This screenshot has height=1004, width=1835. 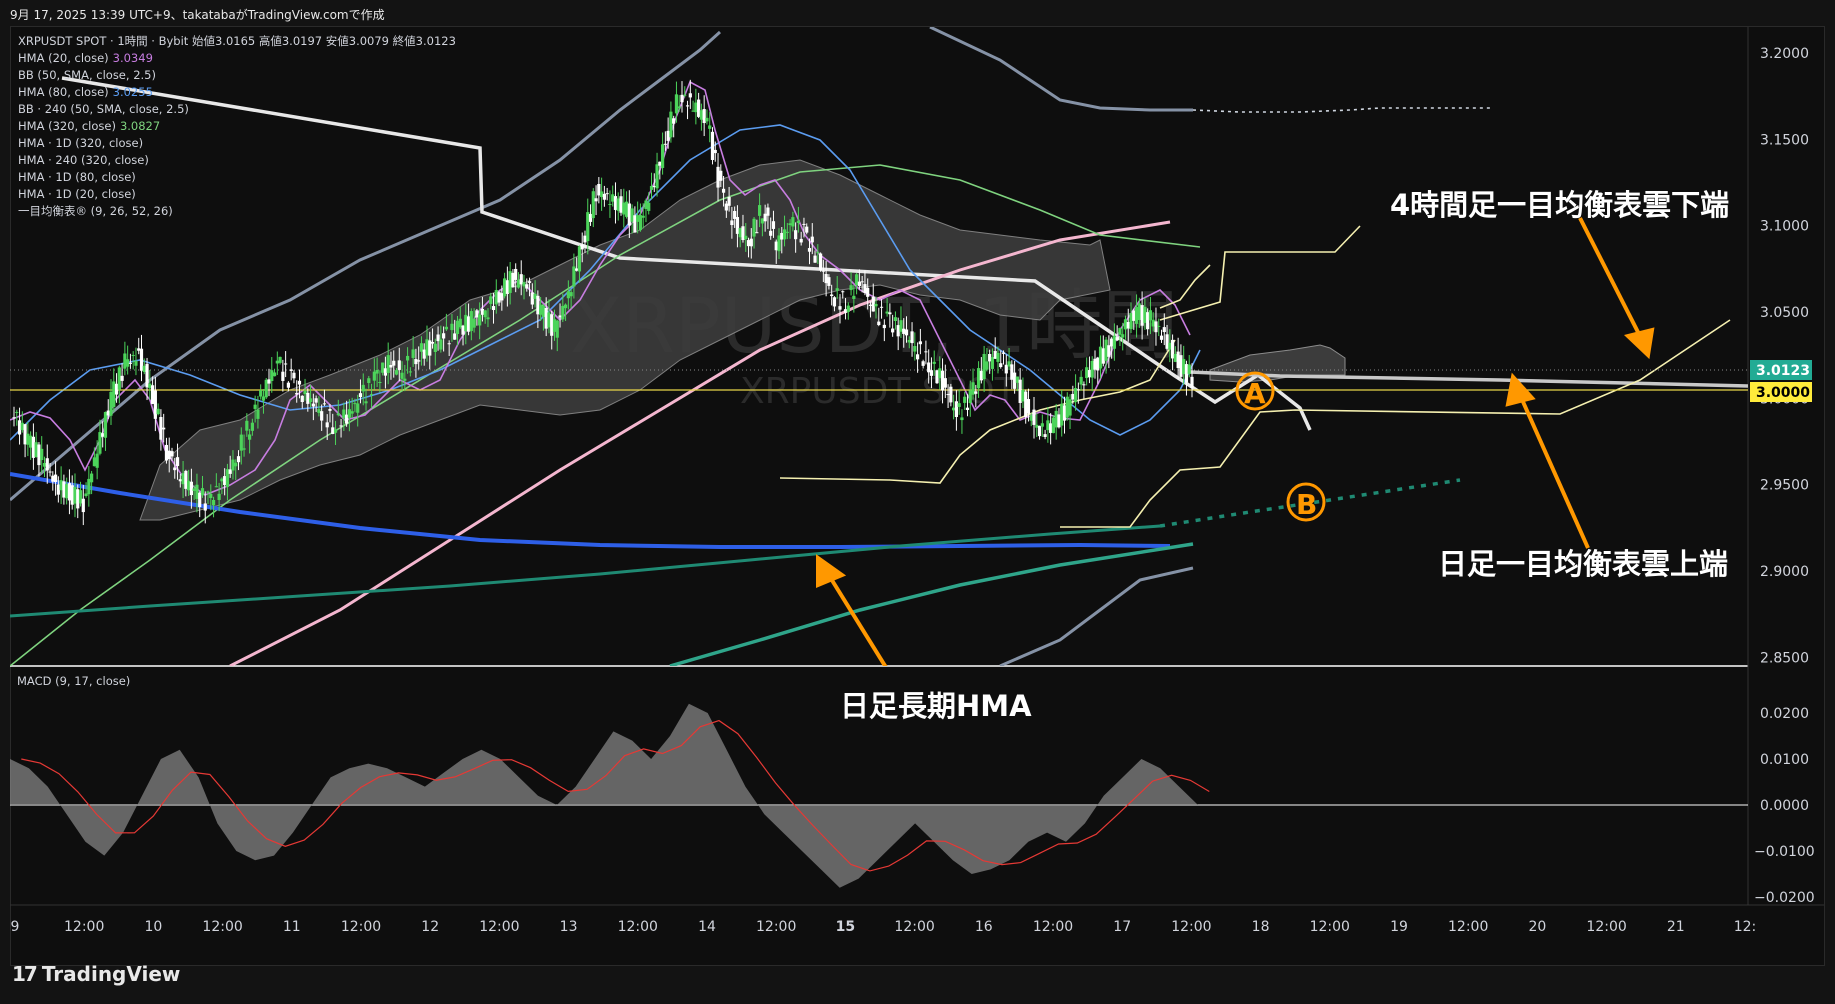 What do you see at coordinates (237, 194) in the screenshot?
I see `legend-item: HMA · 1D (20, close)` at bounding box center [237, 194].